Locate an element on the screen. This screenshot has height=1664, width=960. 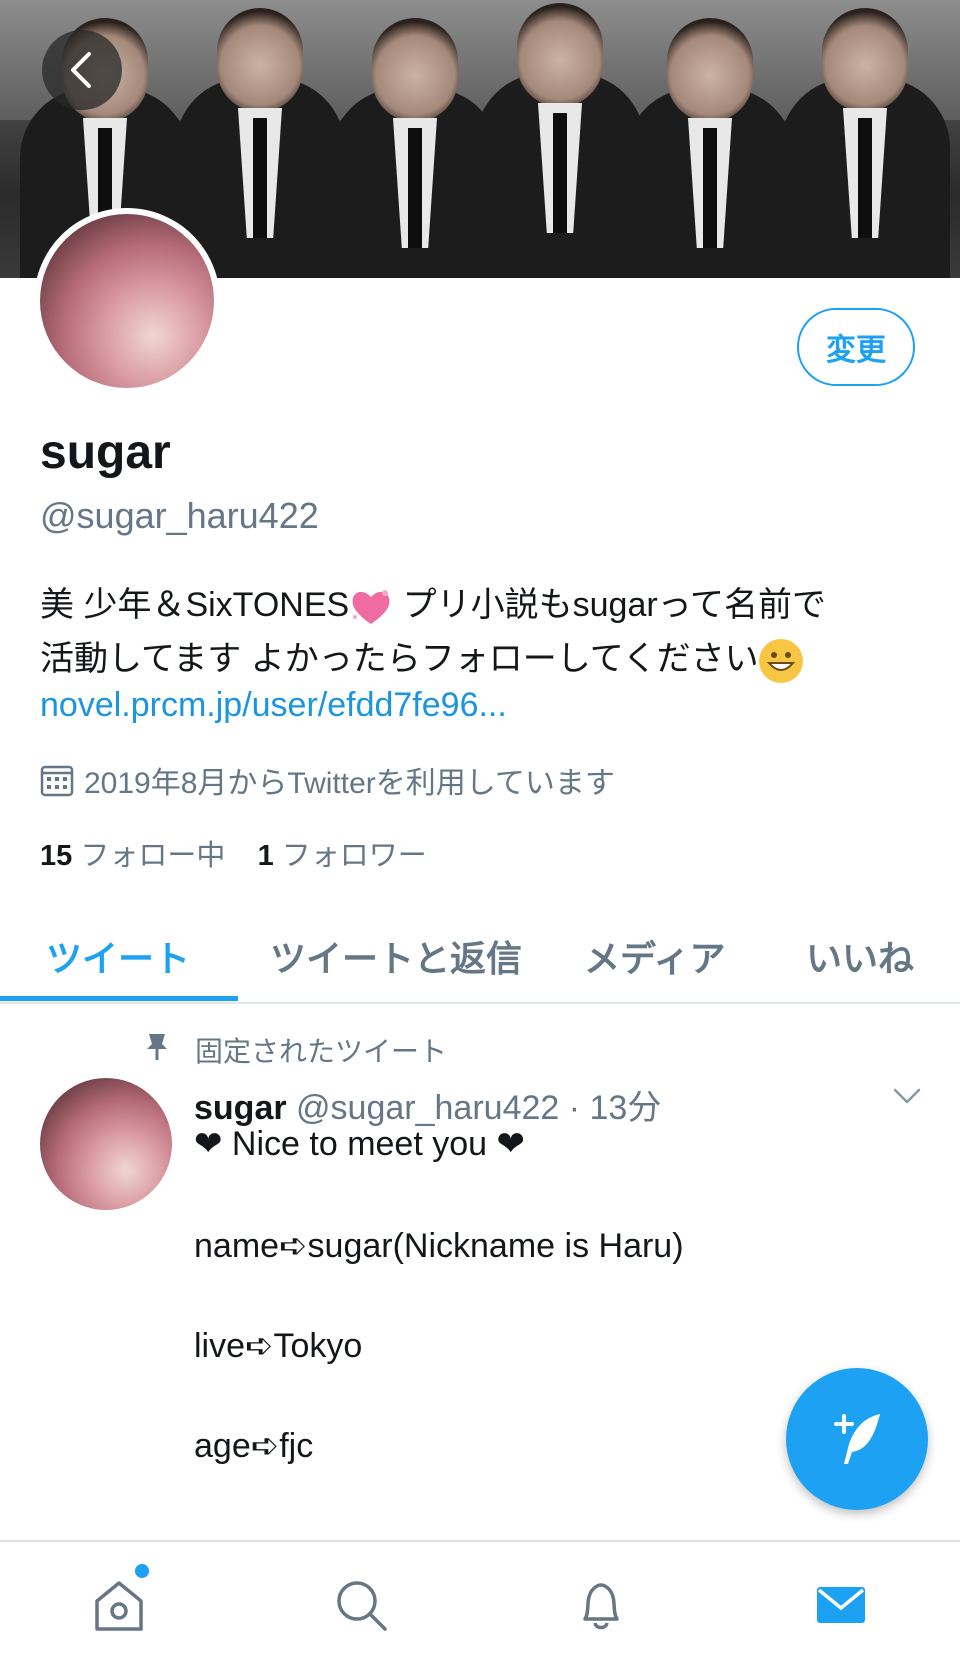
compose-tweet-icon is located at coordinates (857, 1439).